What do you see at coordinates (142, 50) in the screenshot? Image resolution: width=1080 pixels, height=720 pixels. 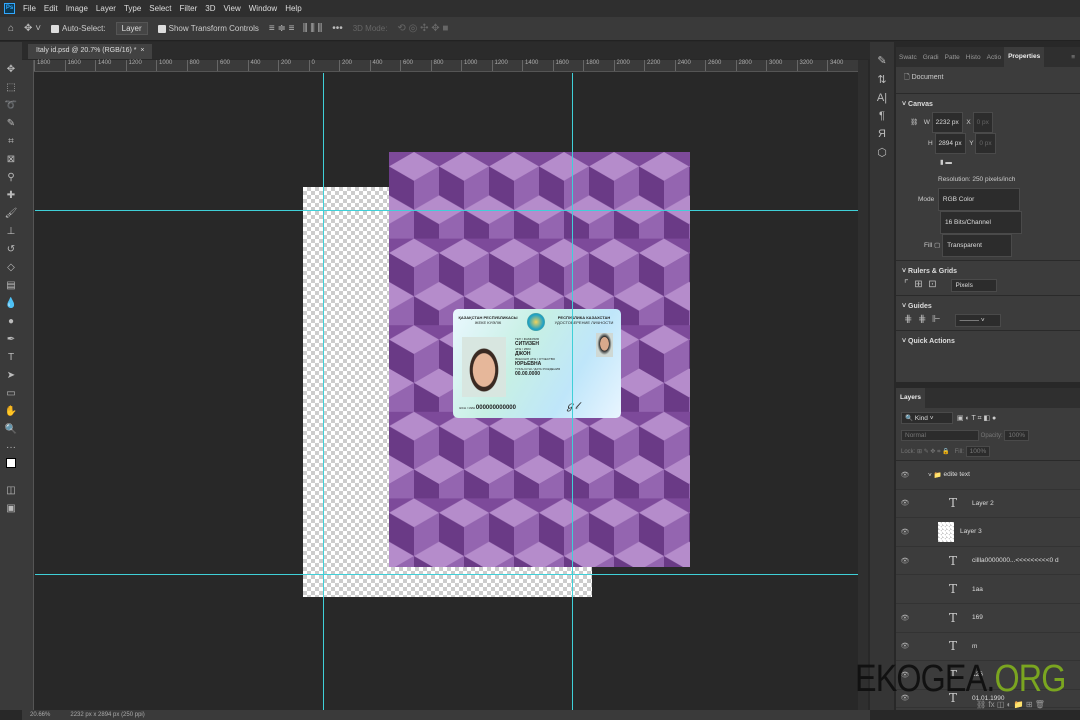 I see `close-tab-icon: ×` at bounding box center [142, 50].